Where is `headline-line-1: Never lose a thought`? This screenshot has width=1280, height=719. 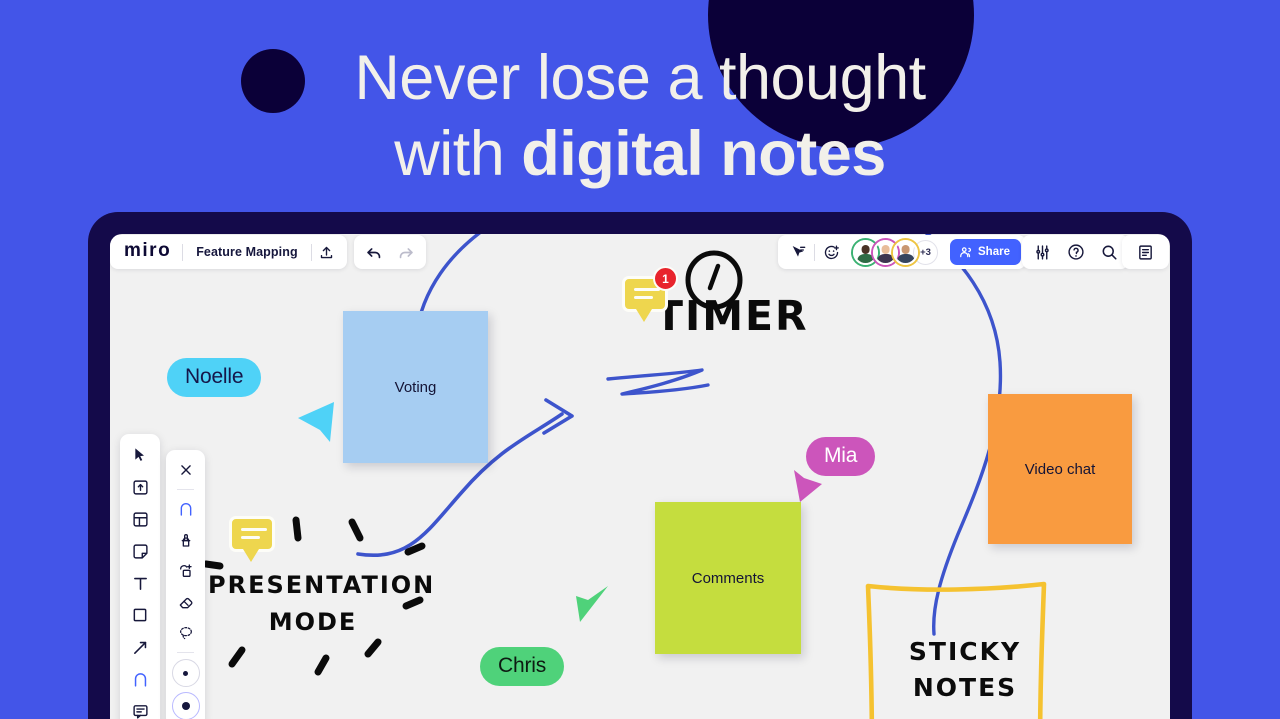
headline-line-1: Never lose a thought is located at coordinates (640, 78).